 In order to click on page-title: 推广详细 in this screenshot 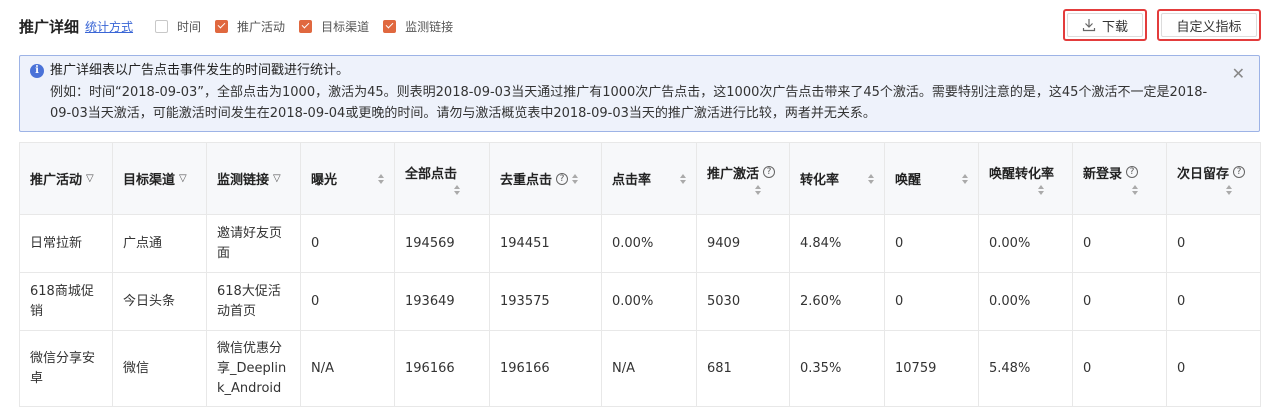, I will do `click(49, 26)`.